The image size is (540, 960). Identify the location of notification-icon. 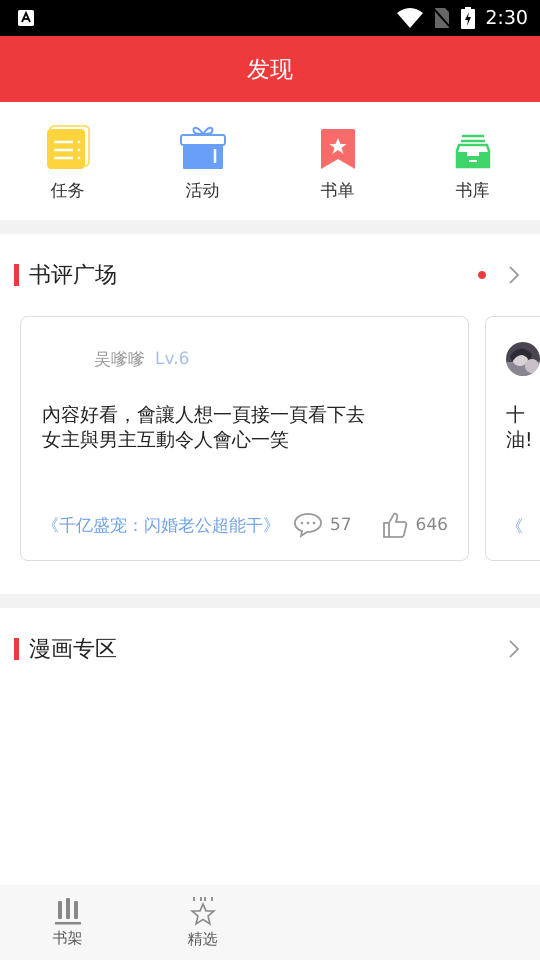
(26, 18).